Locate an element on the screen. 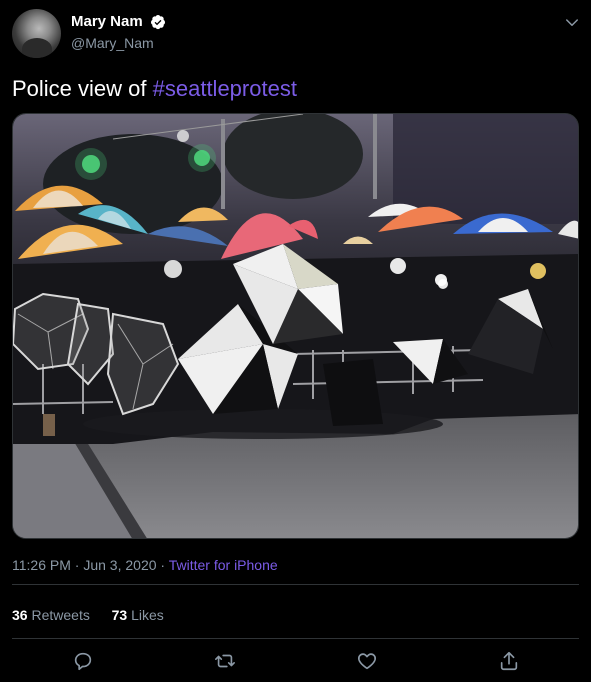 The width and height of the screenshot is (591, 682). tweet-date: Jun 3, 2020 is located at coordinates (119, 565).